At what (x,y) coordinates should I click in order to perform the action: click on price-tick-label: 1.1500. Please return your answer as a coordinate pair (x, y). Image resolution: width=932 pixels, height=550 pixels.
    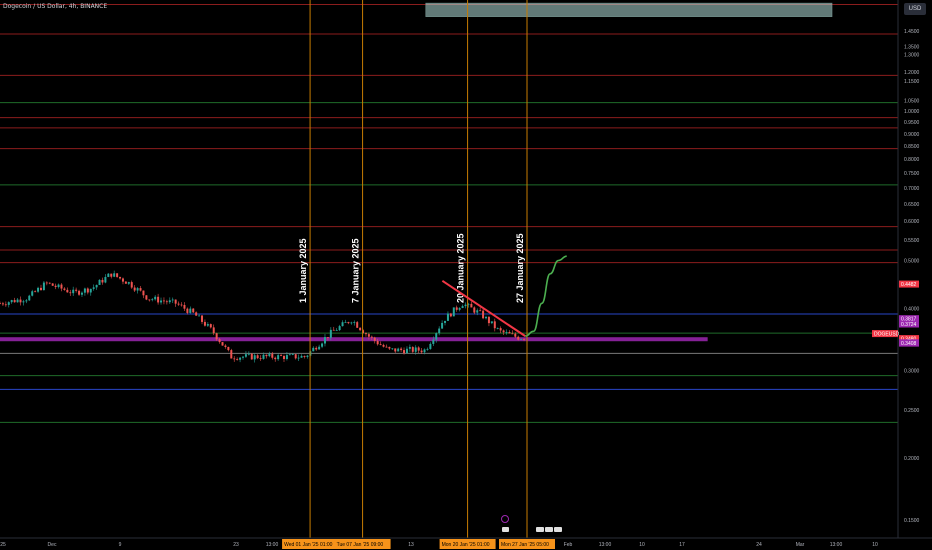
    Looking at the image, I should click on (912, 82).